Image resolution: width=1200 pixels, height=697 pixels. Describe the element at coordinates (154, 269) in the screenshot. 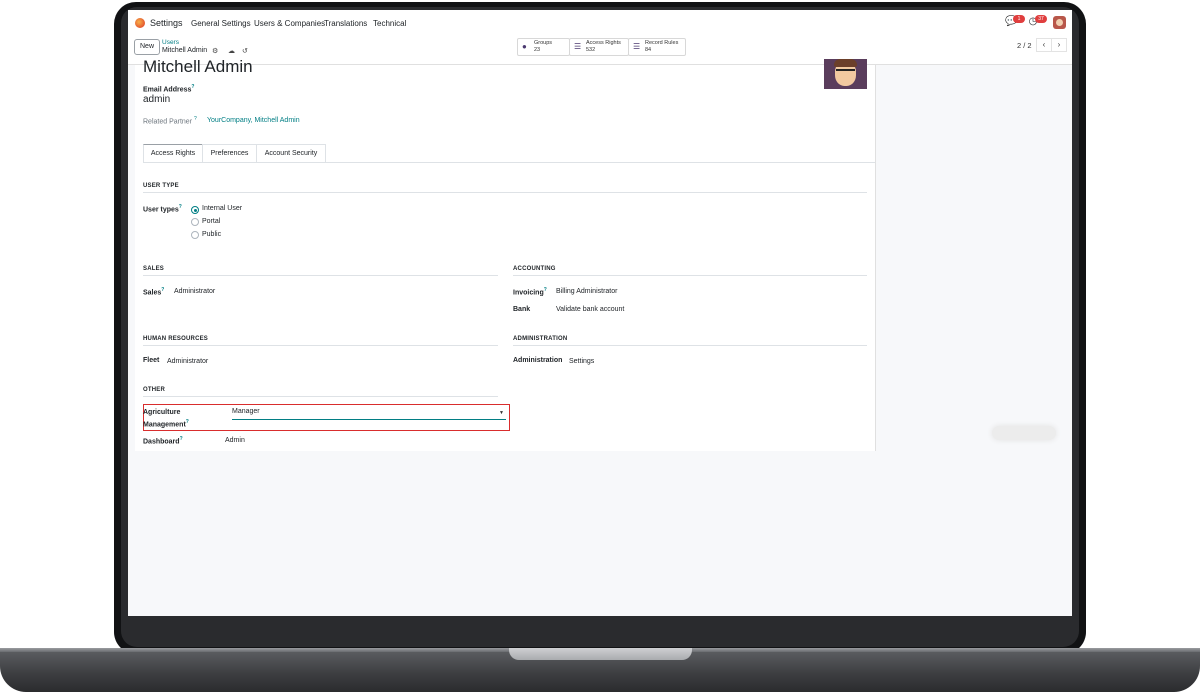

I see `section-sales: SALES` at that location.